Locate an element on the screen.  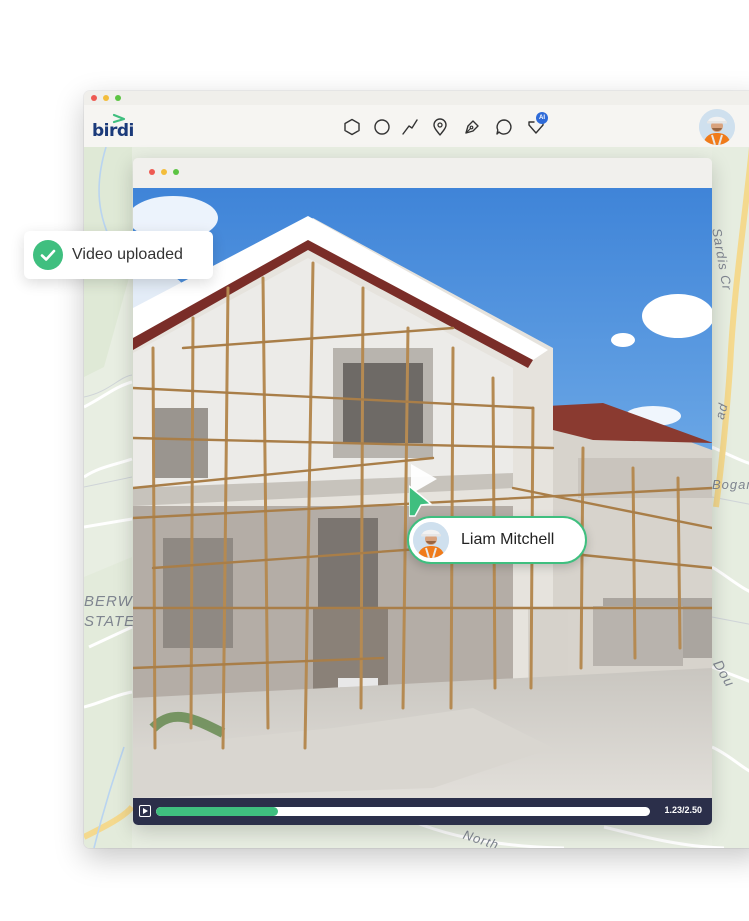
ai-tool-button: AI is located at coordinates (537, 124).